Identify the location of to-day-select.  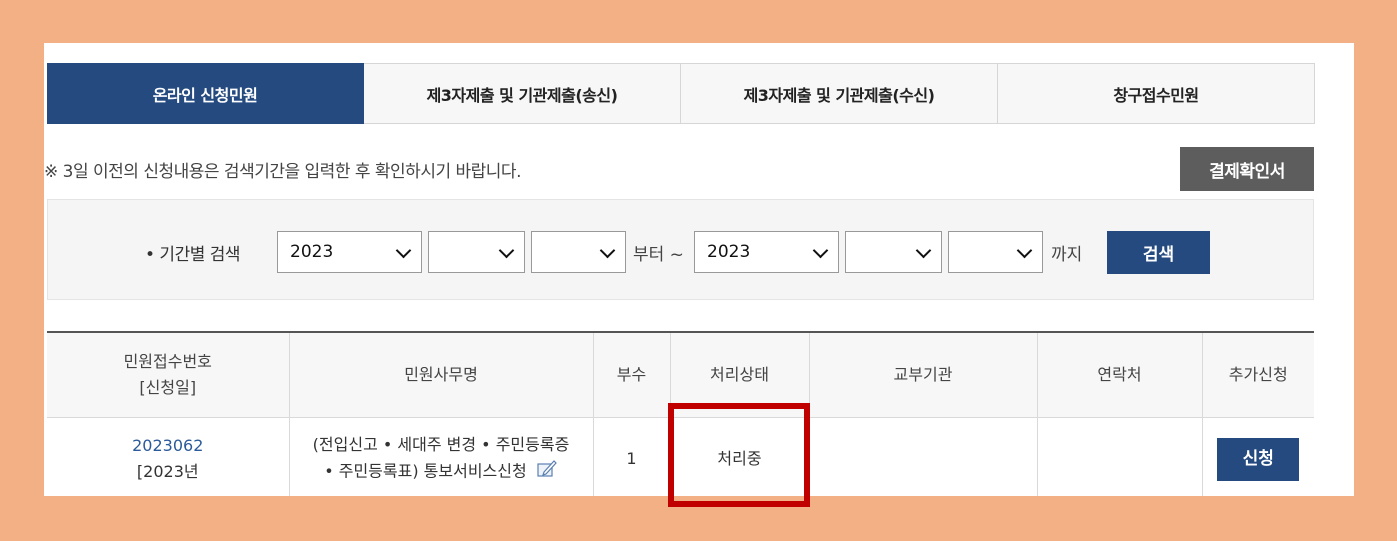
(995, 252).